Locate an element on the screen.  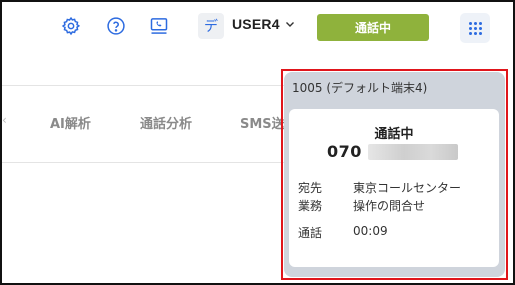
user-menu: USER4 is located at coordinates (263, 24).